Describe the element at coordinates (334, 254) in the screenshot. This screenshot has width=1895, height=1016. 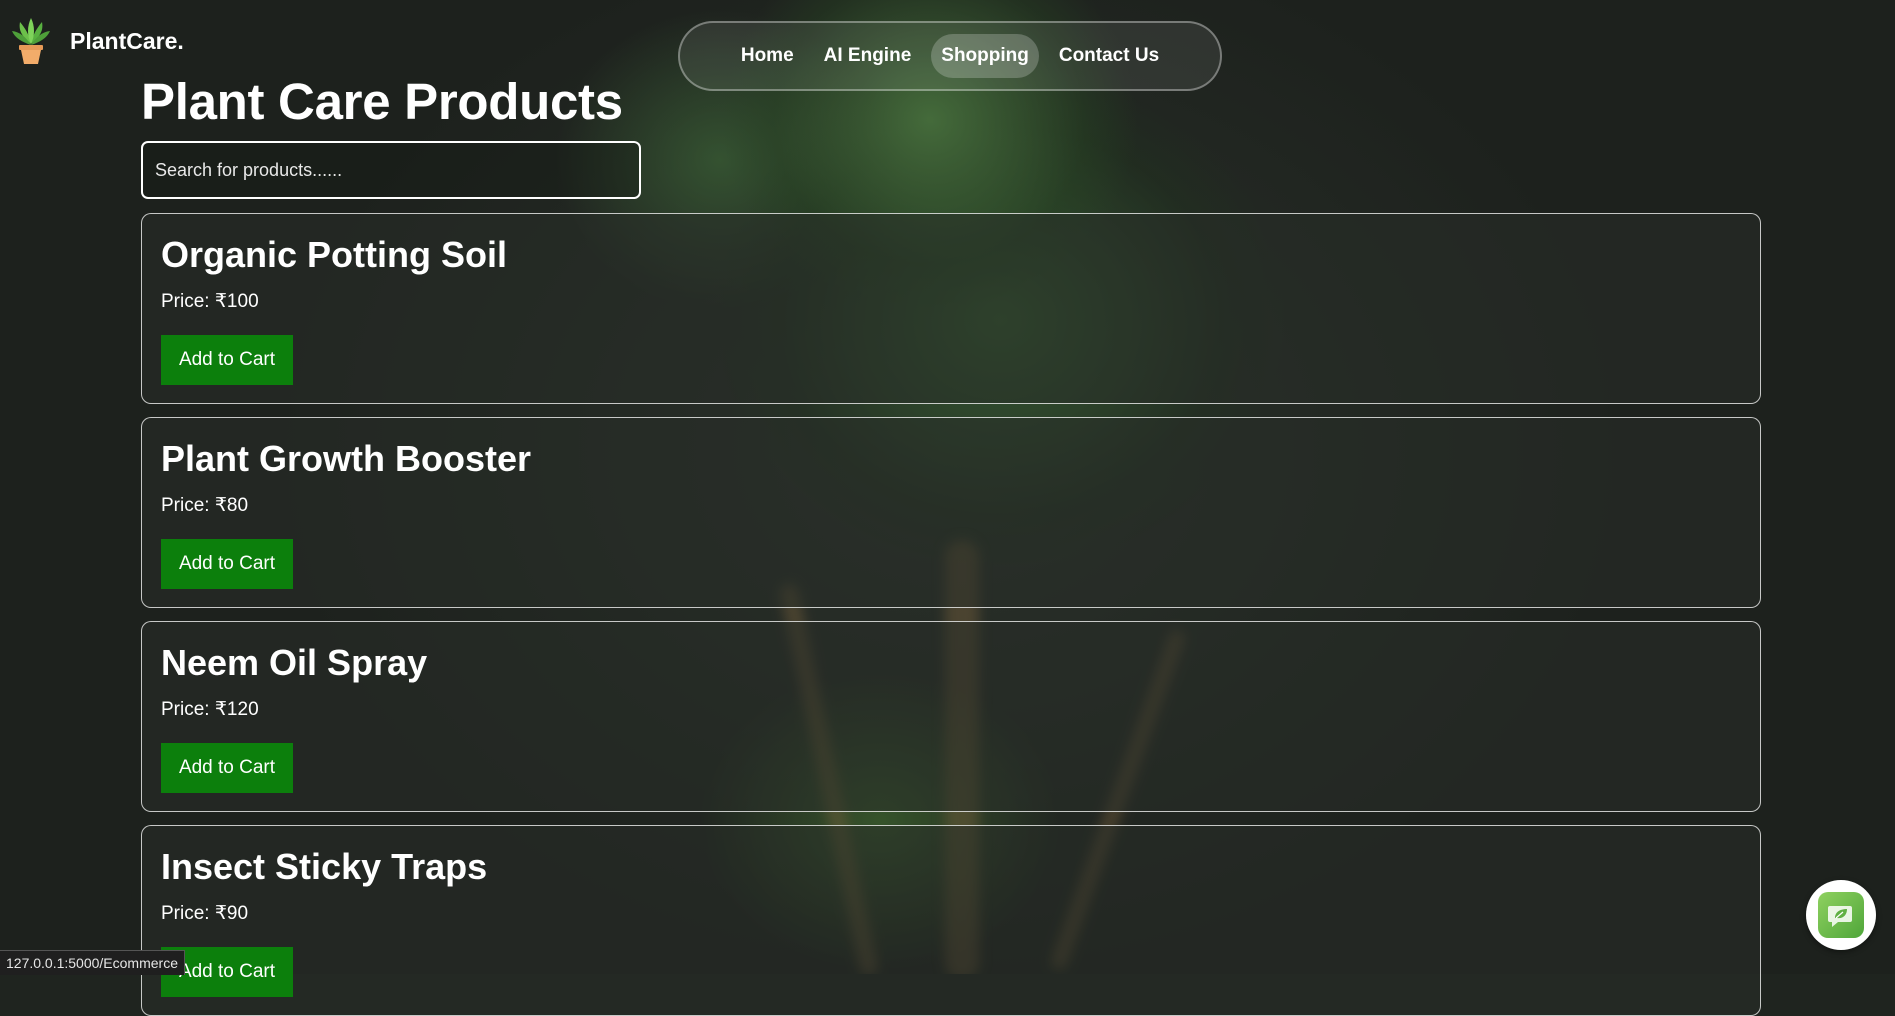
I see `product-name: Organic Potting Soil` at that location.